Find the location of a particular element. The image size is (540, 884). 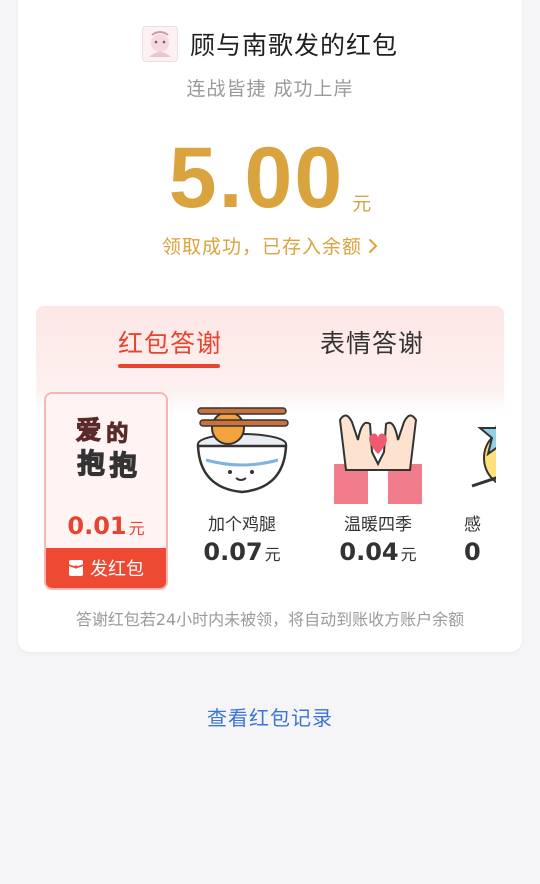

amount-value: 5.00 is located at coordinates (256, 178).